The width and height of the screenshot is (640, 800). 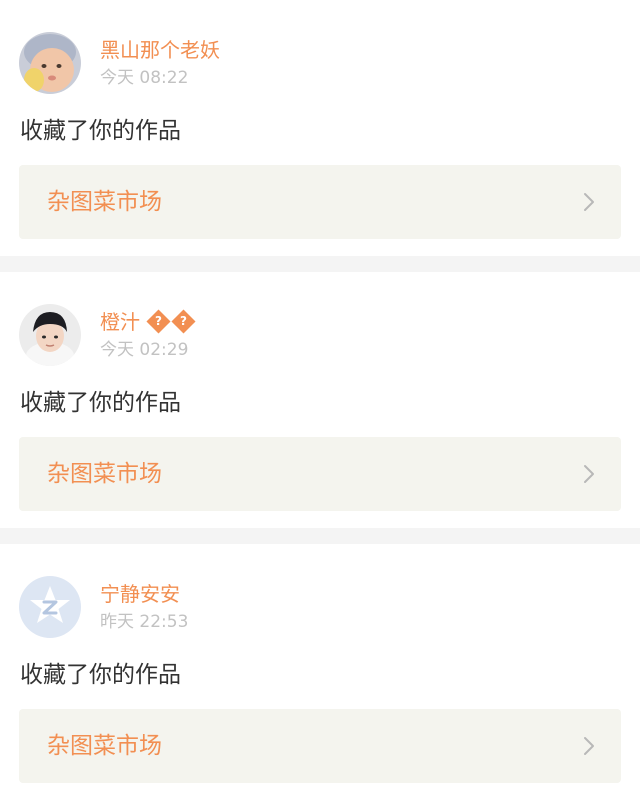 What do you see at coordinates (144, 78) in the screenshot?
I see `timestamp: 今天 08:22` at bounding box center [144, 78].